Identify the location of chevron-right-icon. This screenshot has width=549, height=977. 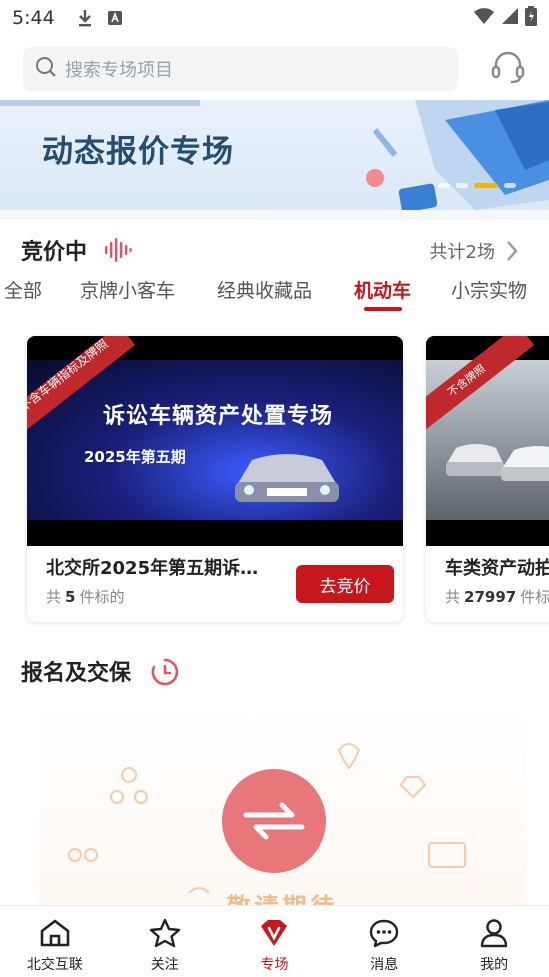
(512, 253).